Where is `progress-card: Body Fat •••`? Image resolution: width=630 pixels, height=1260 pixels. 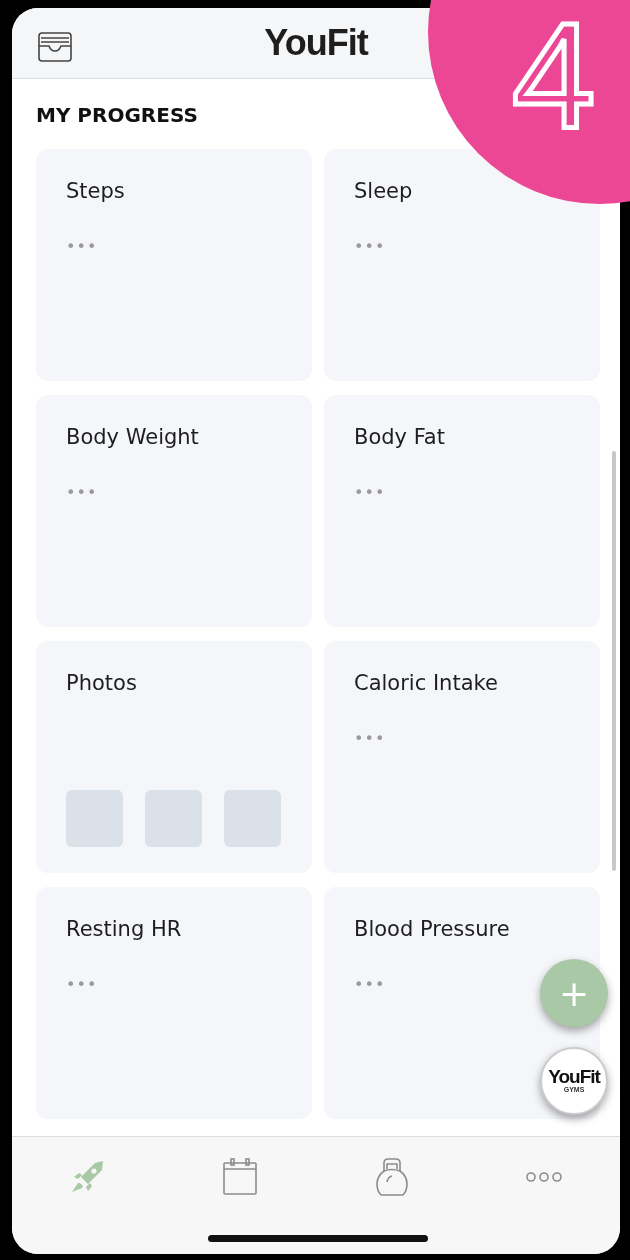
progress-card: Body Fat ••• is located at coordinates (462, 511).